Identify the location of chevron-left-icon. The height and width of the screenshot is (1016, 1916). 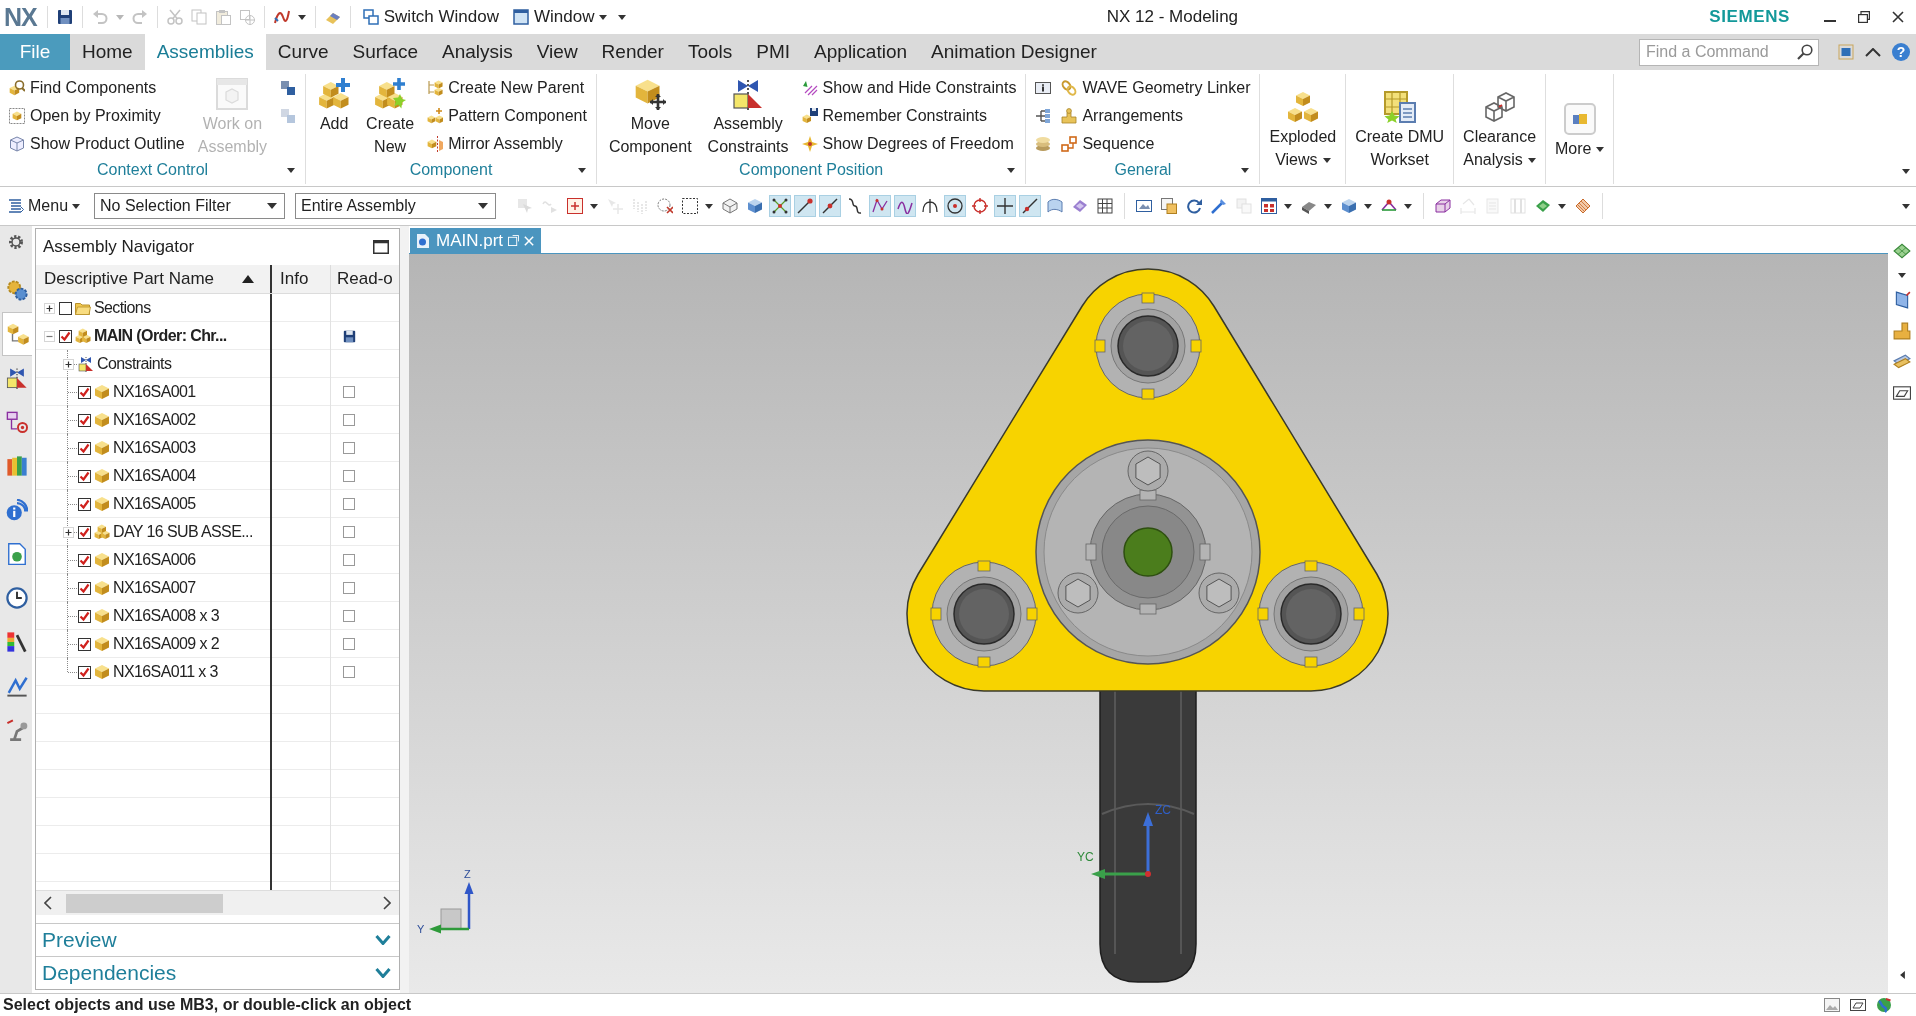
(48, 903).